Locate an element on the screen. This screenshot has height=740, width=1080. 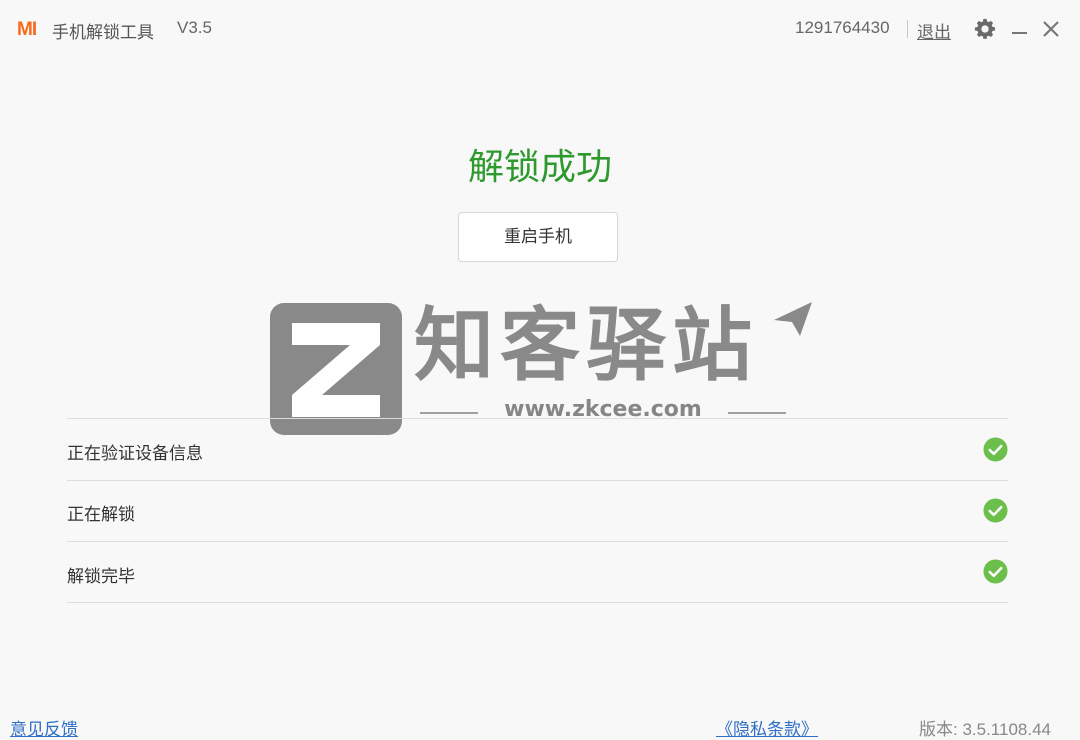
watermark-brand-text: 知客驿站 is located at coordinates (586, 345).